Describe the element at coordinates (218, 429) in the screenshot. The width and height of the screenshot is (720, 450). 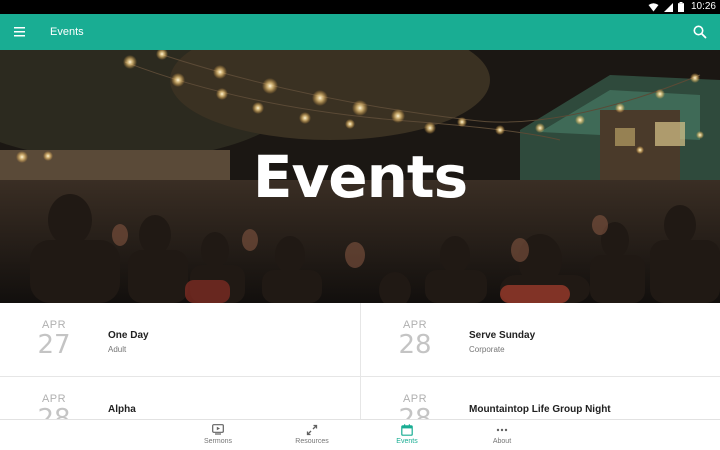
I see `video-play-icon` at that location.